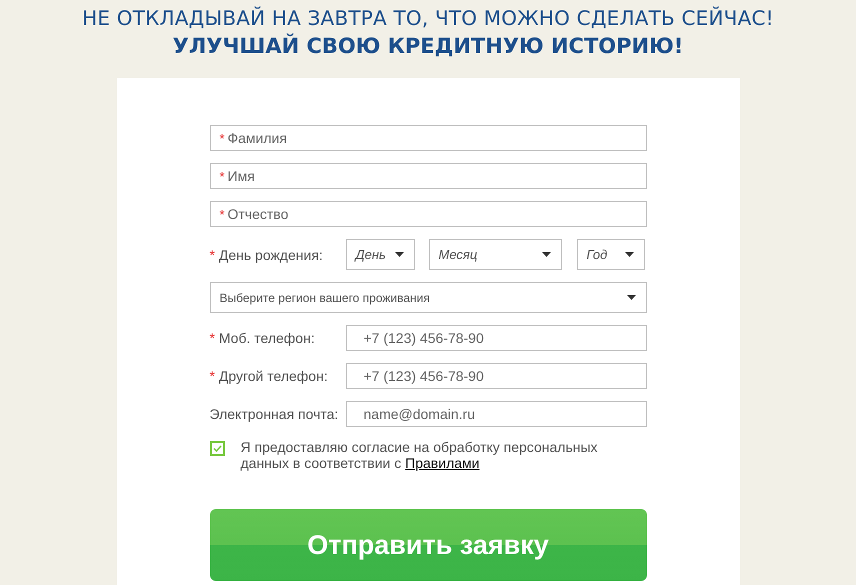  I want to click on checkbox, so click(217, 448).